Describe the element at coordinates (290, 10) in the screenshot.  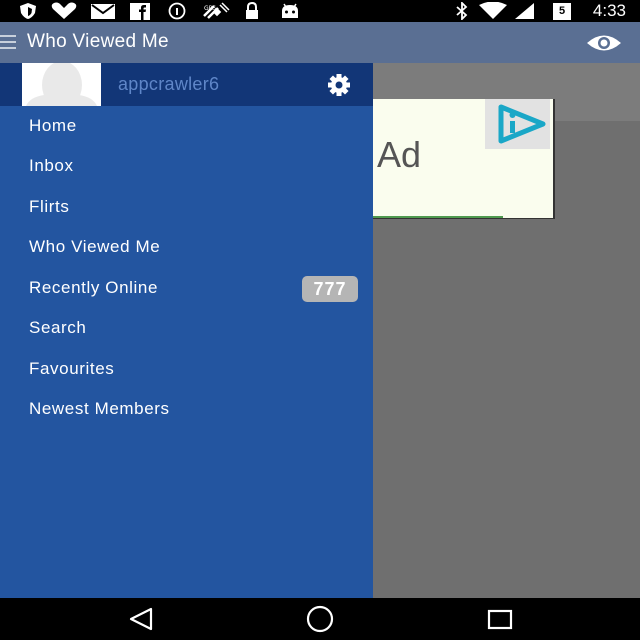
I see `android-icon` at that location.